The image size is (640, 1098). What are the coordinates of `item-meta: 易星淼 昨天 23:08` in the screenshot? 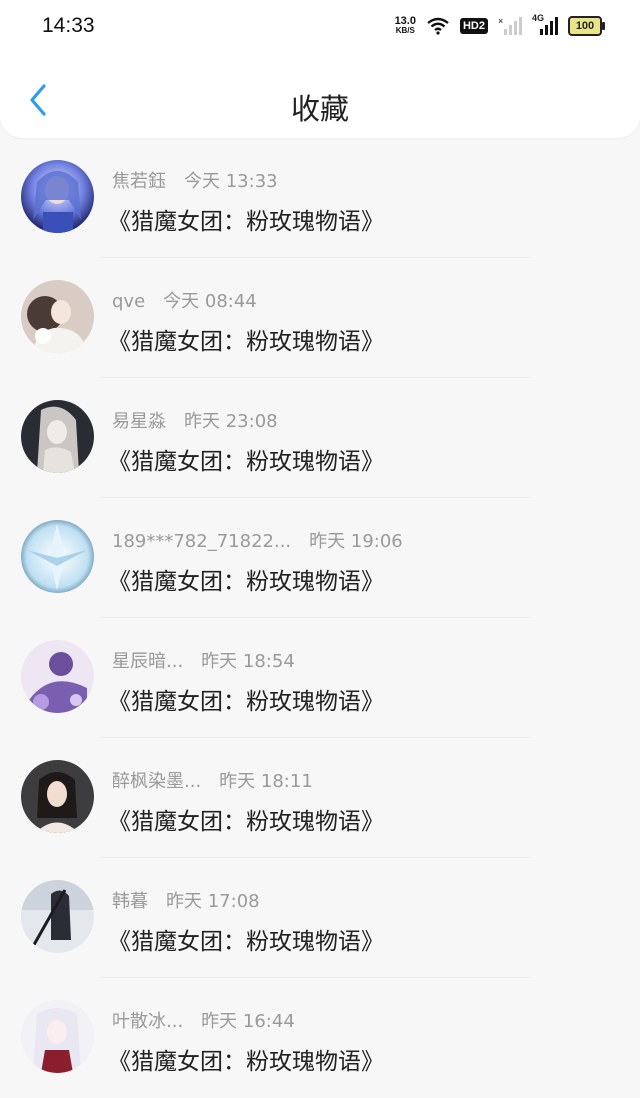 It's located at (195, 420).